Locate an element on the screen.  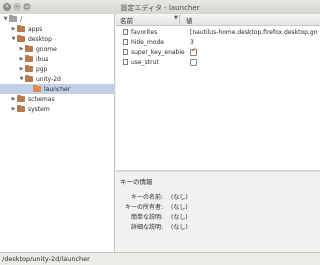
title-bar: × – □ 設定エディタ - launcher is located at coordinates (160, 7).